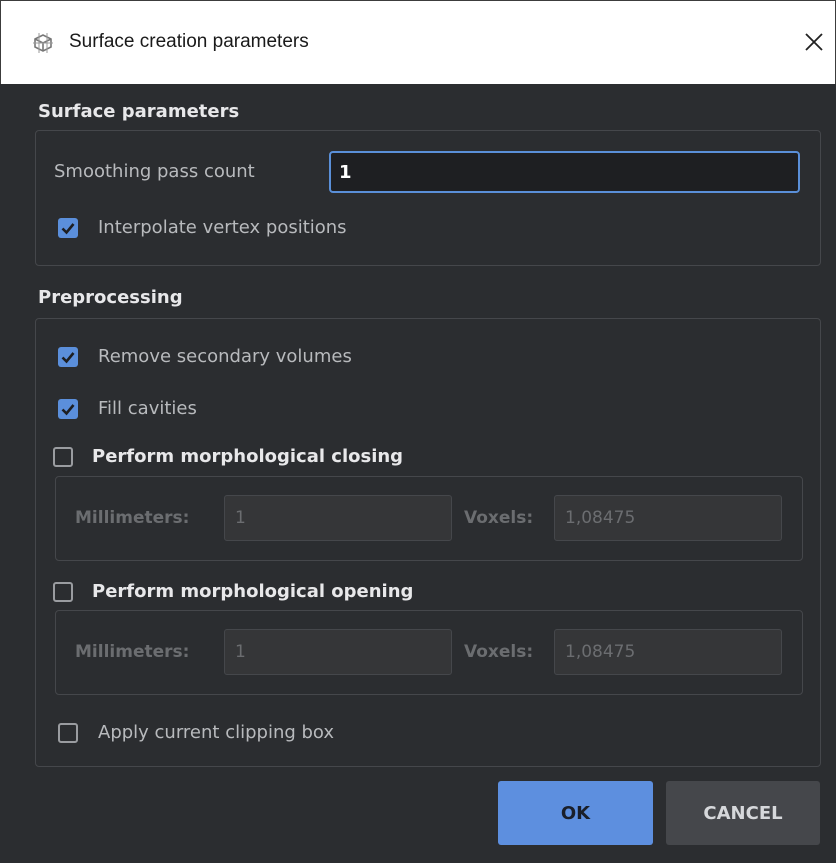  Describe the element at coordinates (499, 652) in the screenshot. I see `opening-voxels-label: Voxels:` at that location.